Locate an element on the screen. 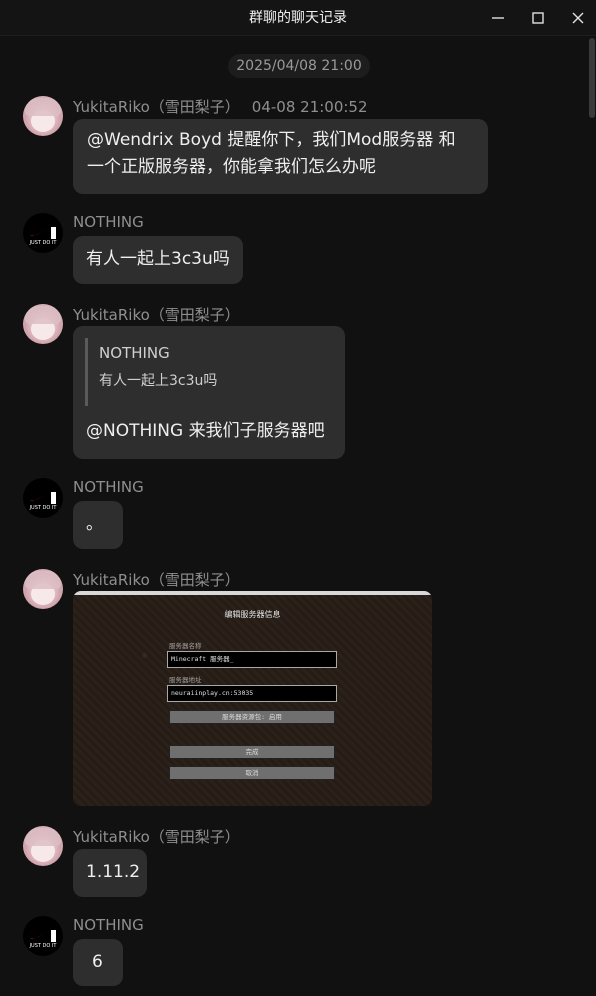 This screenshot has width=596, height=996. quoted-text: 有人一起上3c3u吗 is located at coordinates (158, 381).